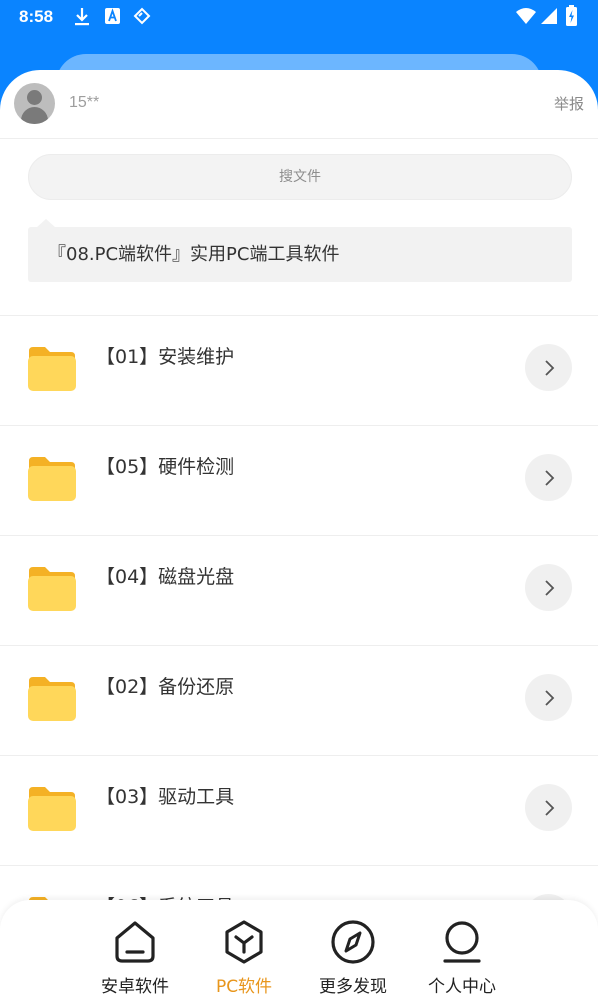 This screenshot has height=998, width=598. I want to click on nav-profile: 个人中心, so click(462, 955).